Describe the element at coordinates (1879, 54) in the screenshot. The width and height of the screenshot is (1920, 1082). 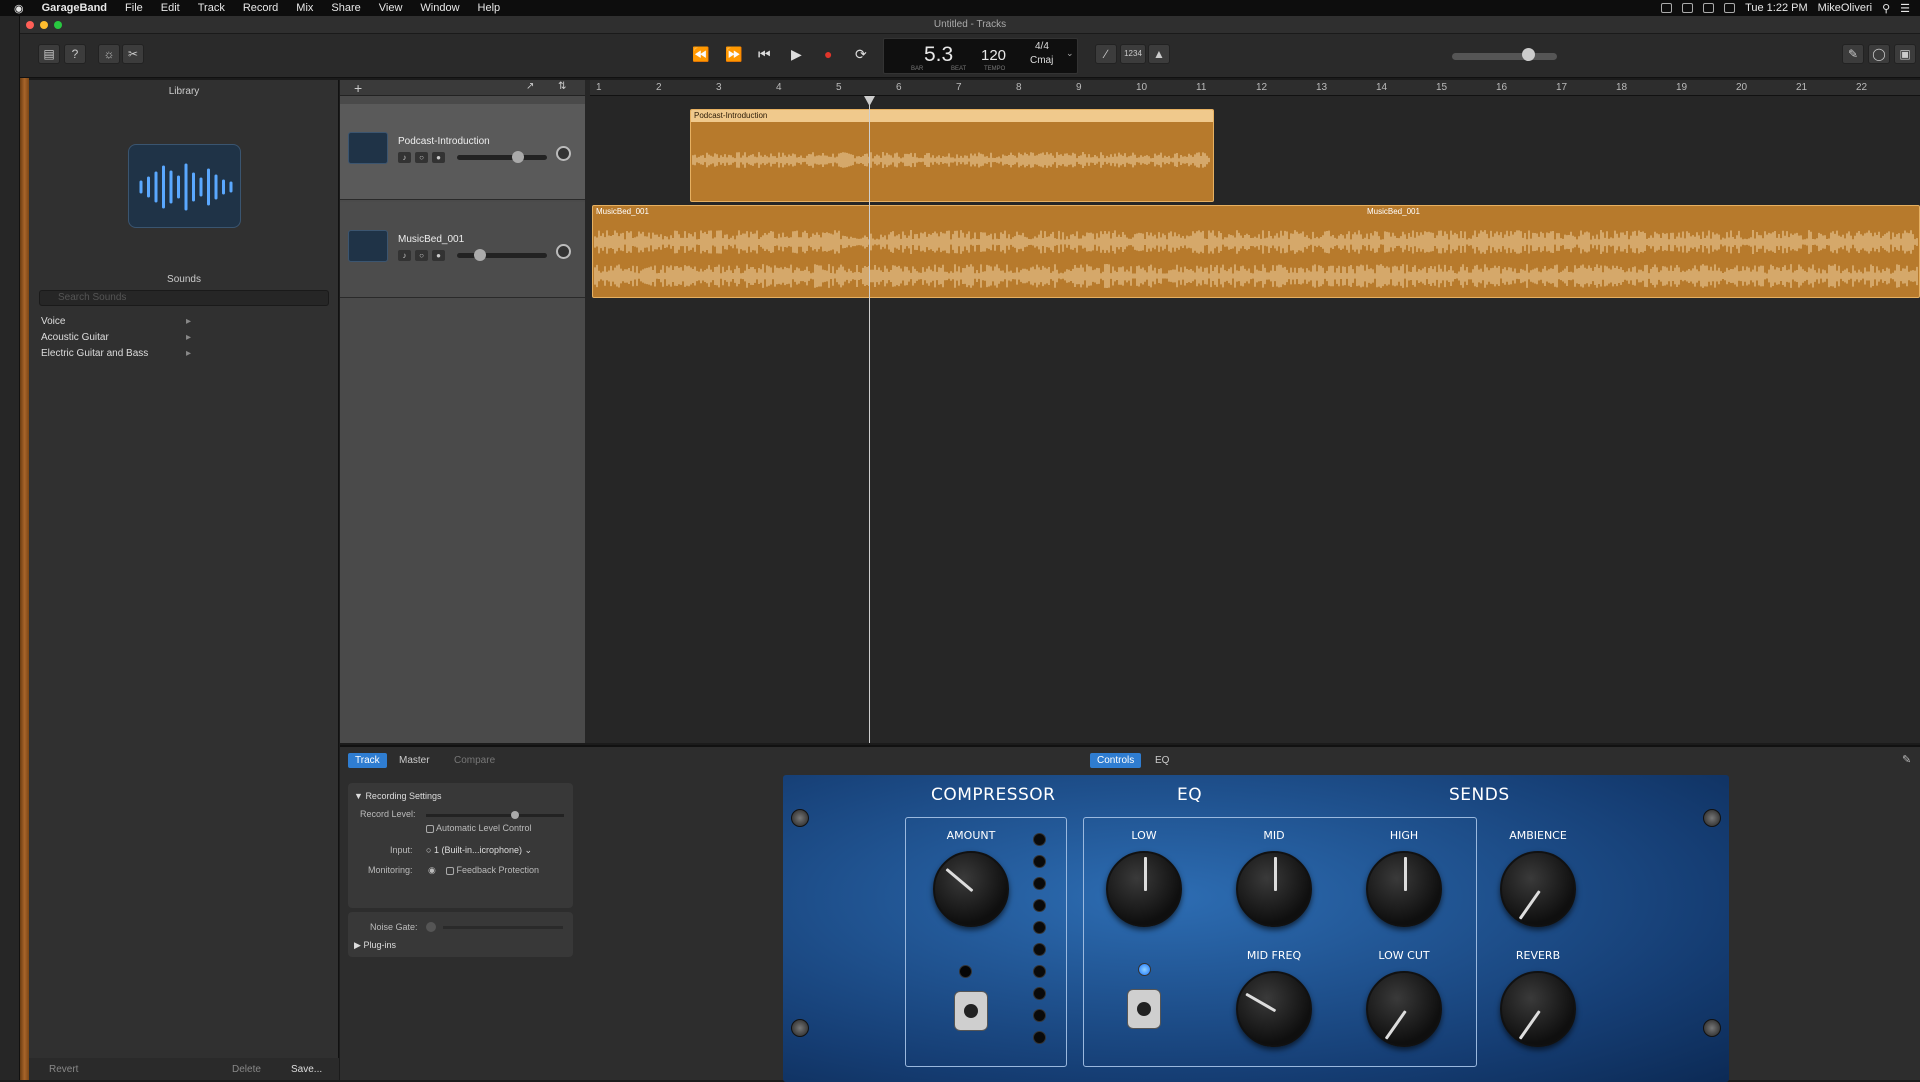
I see `loop-browser-icon: ◯` at that location.